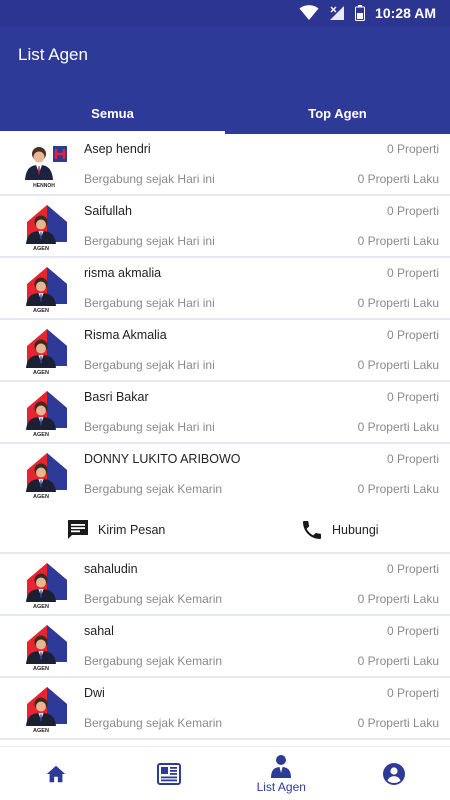 The width and height of the screenshot is (450, 800). Describe the element at coordinates (108, 211) in the screenshot. I see `agent-name: Saifullah` at that location.